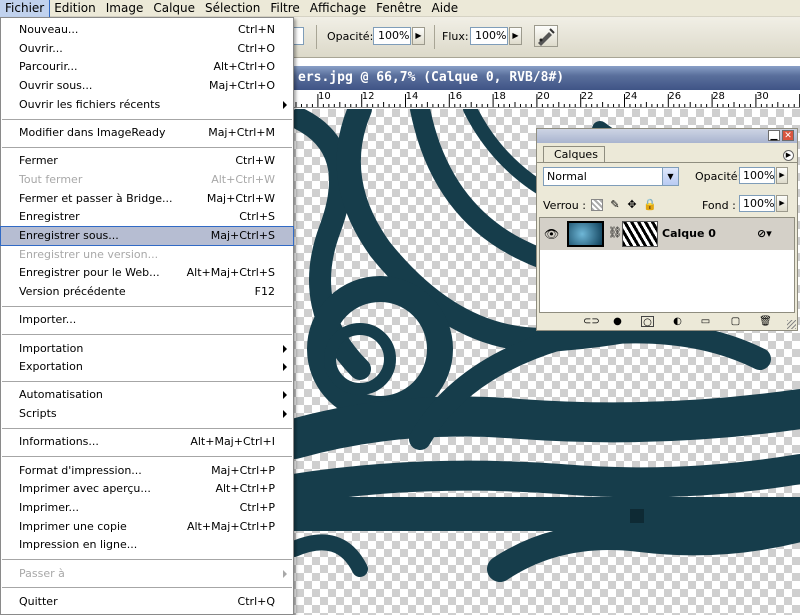 The height and width of the screenshot is (615, 800). Describe the element at coordinates (788, 155) in the screenshot. I see `panel-menu-icon: ▶` at that location.